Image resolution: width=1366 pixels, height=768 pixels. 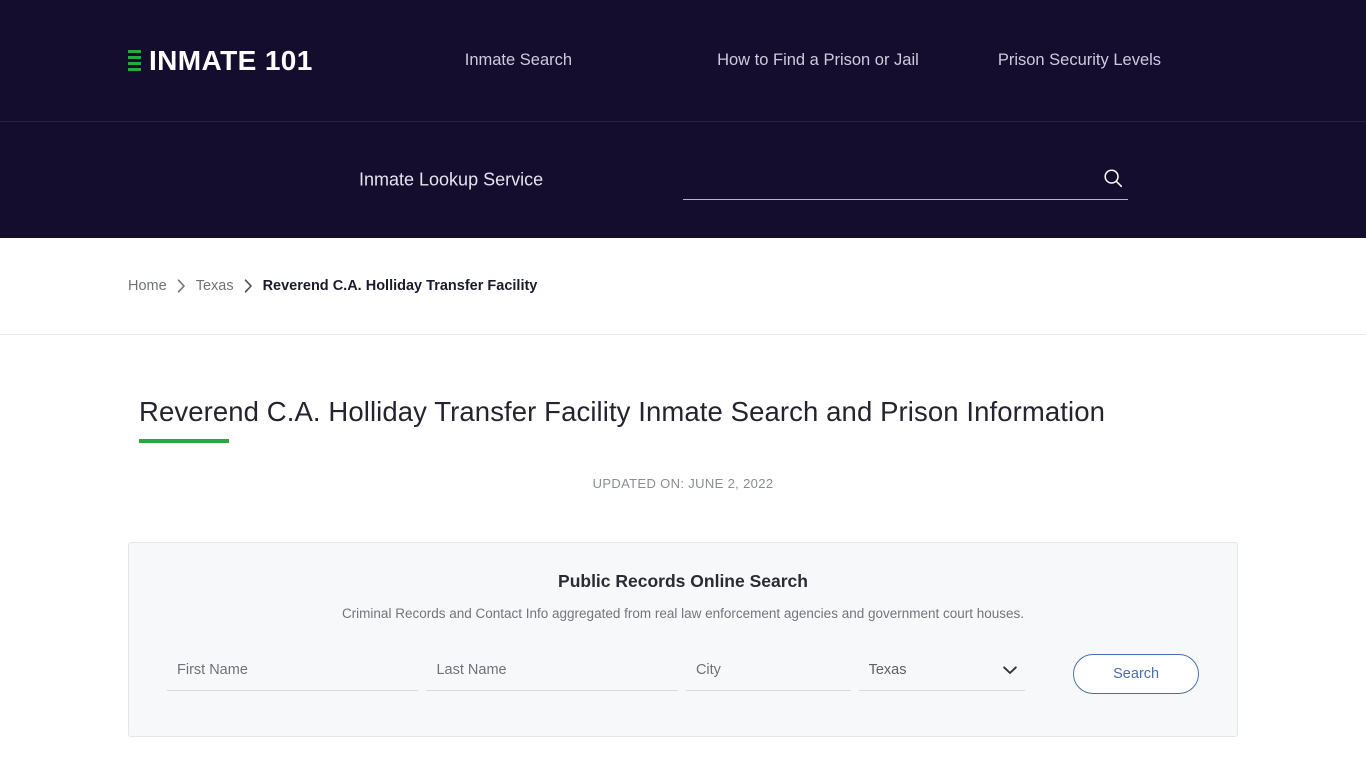 What do you see at coordinates (1136, 674) in the screenshot?
I see `records-search-button: Search` at bounding box center [1136, 674].